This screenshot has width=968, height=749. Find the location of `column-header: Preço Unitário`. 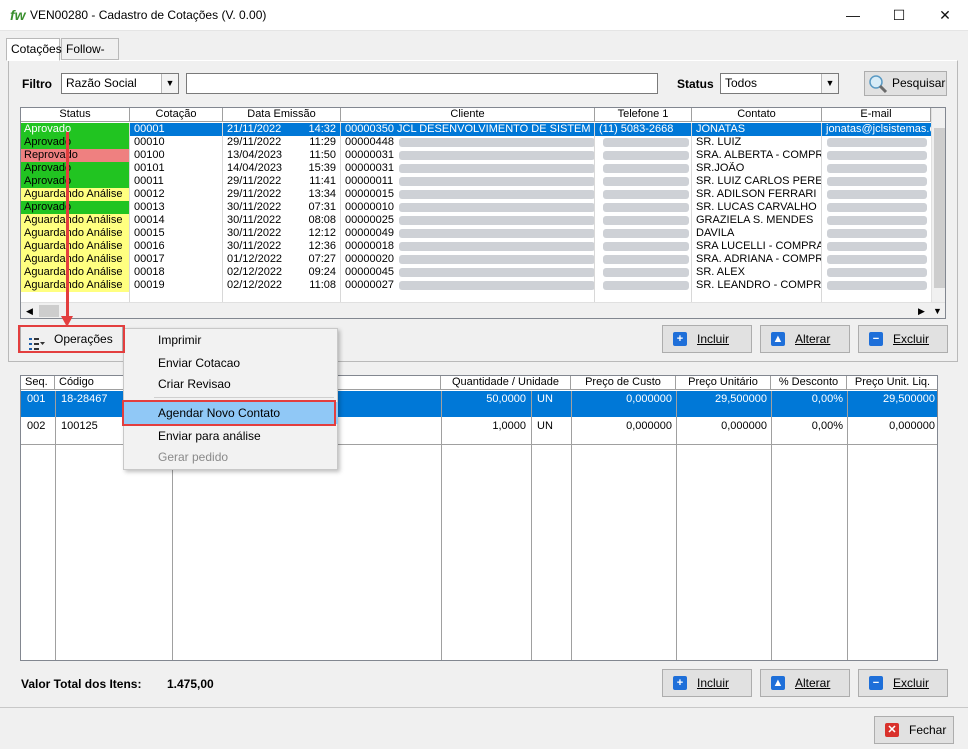

column-header: Preço Unitário is located at coordinates (723, 383).